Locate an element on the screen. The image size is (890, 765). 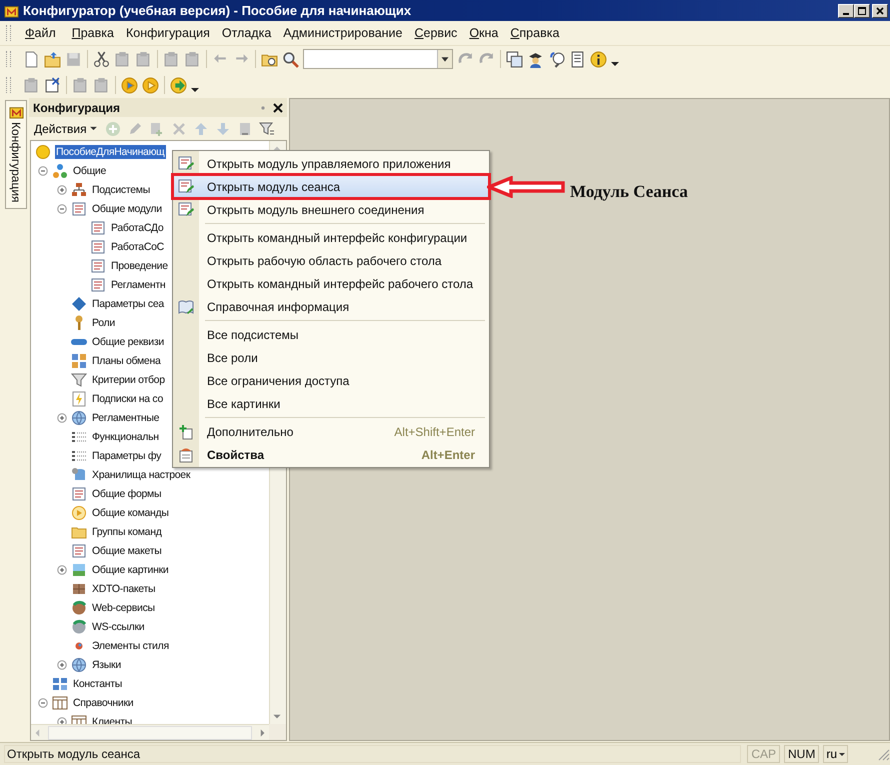
menu-item: Файл is located at coordinates (40, 33).